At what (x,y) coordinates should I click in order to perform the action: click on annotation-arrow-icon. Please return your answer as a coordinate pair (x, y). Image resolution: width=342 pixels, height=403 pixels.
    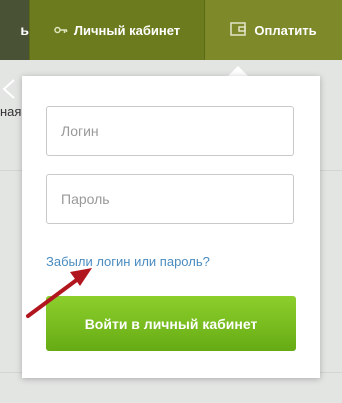
    Looking at the image, I should click on (59, 293).